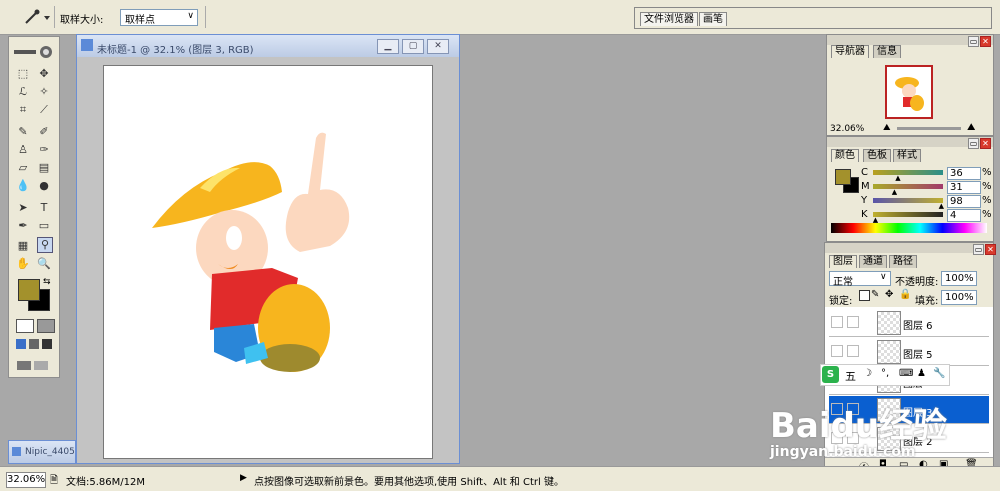  Describe the element at coordinates (905, 294) in the screenshot. I see `lock-all-icon: 🔒` at that location.